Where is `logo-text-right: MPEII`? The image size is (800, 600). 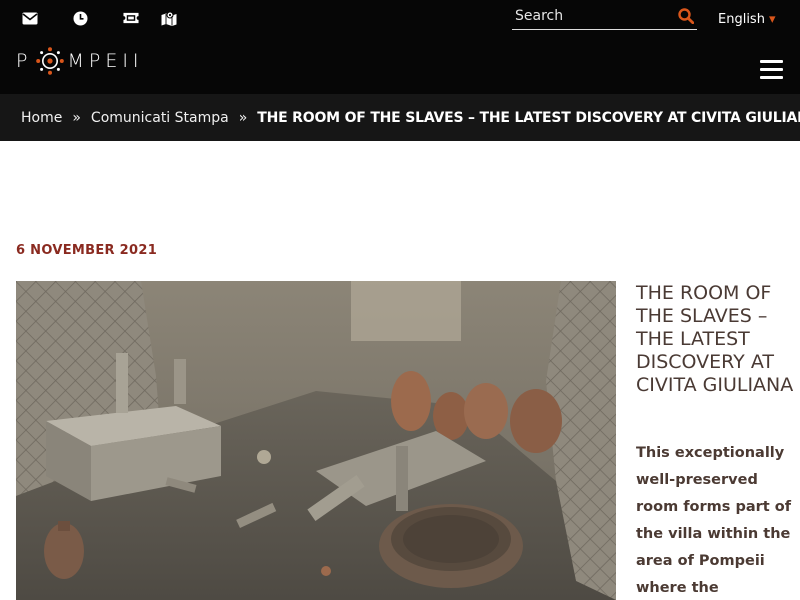
logo-text-right: MPEII is located at coordinates (105, 61).